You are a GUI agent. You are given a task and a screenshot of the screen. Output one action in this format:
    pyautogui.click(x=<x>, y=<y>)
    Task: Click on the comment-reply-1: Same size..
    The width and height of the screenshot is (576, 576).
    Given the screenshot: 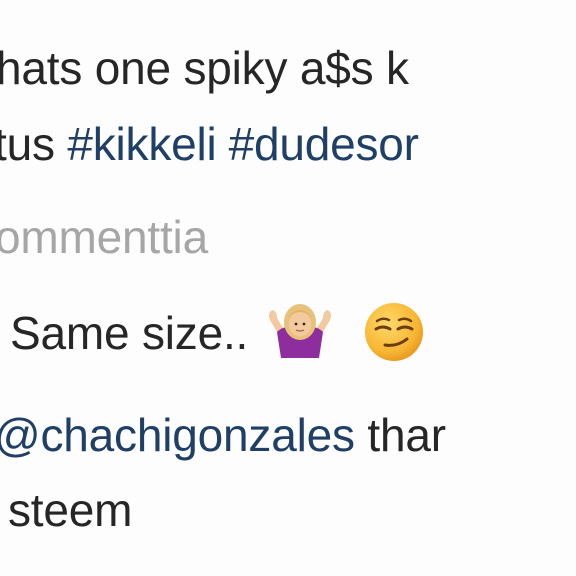 What is the action you would take?
    pyautogui.click(x=217, y=332)
    